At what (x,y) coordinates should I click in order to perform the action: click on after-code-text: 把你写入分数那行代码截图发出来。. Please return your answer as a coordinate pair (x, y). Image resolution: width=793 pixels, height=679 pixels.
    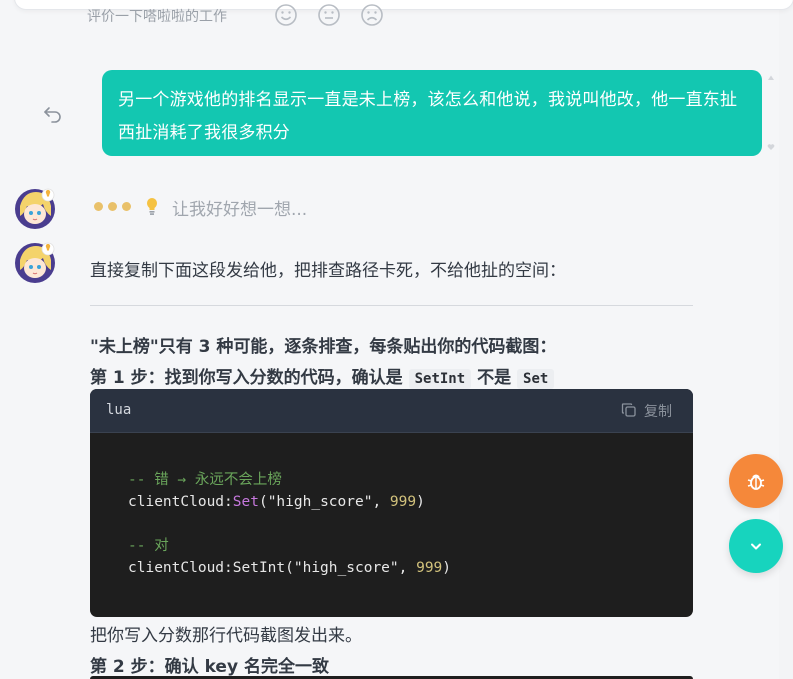
    Looking at the image, I should click on (226, 636).